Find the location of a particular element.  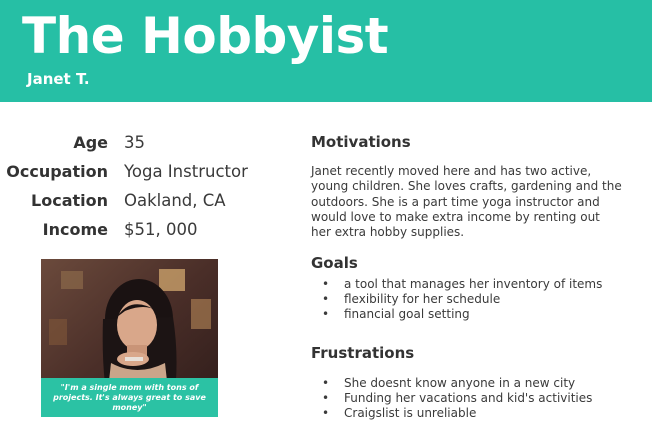

fact-row-occupation: Occupation Yoga Instructor is located at coordinates (145, 176).